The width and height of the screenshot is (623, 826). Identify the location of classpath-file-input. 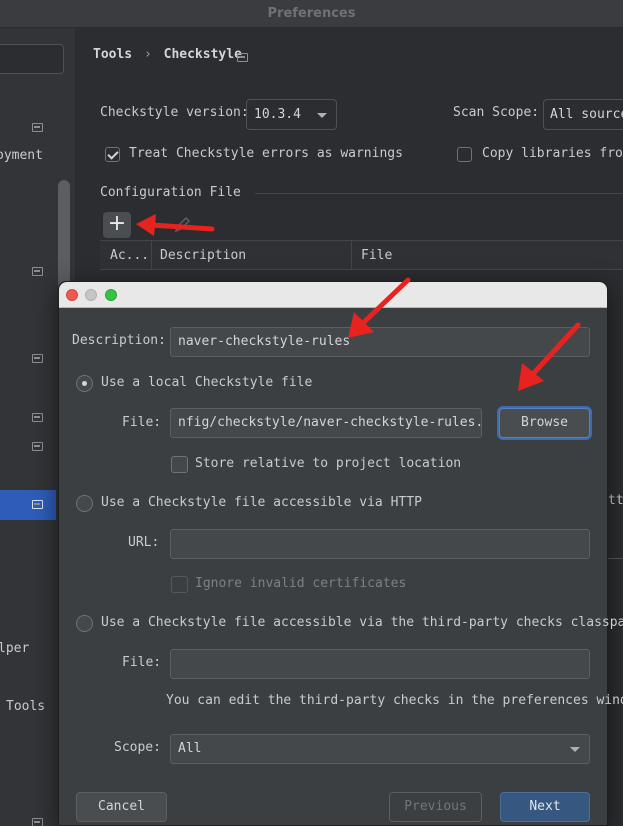
(380, 664).